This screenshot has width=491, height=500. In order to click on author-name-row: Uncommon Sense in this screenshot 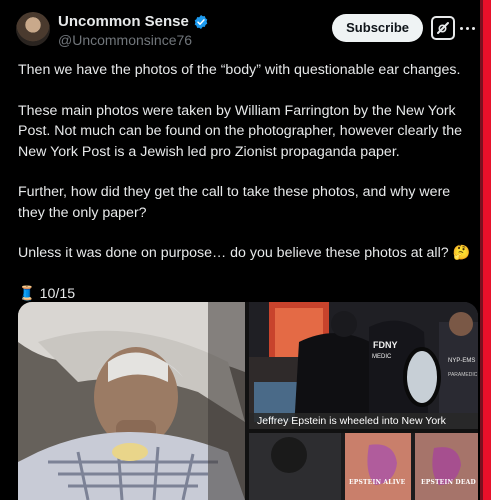, I will do `click(133, 21)`.